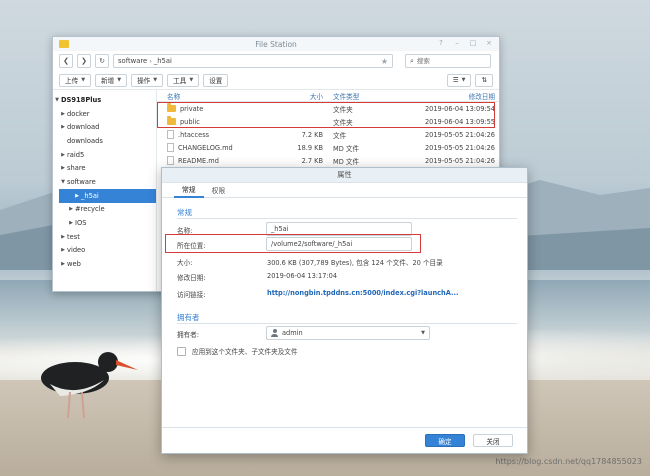 The image size is (650, 476). What do you see at coordinates (84, 61) in the screenshot?
I see `forward-button: ❯` at bounding box center [84, 61].